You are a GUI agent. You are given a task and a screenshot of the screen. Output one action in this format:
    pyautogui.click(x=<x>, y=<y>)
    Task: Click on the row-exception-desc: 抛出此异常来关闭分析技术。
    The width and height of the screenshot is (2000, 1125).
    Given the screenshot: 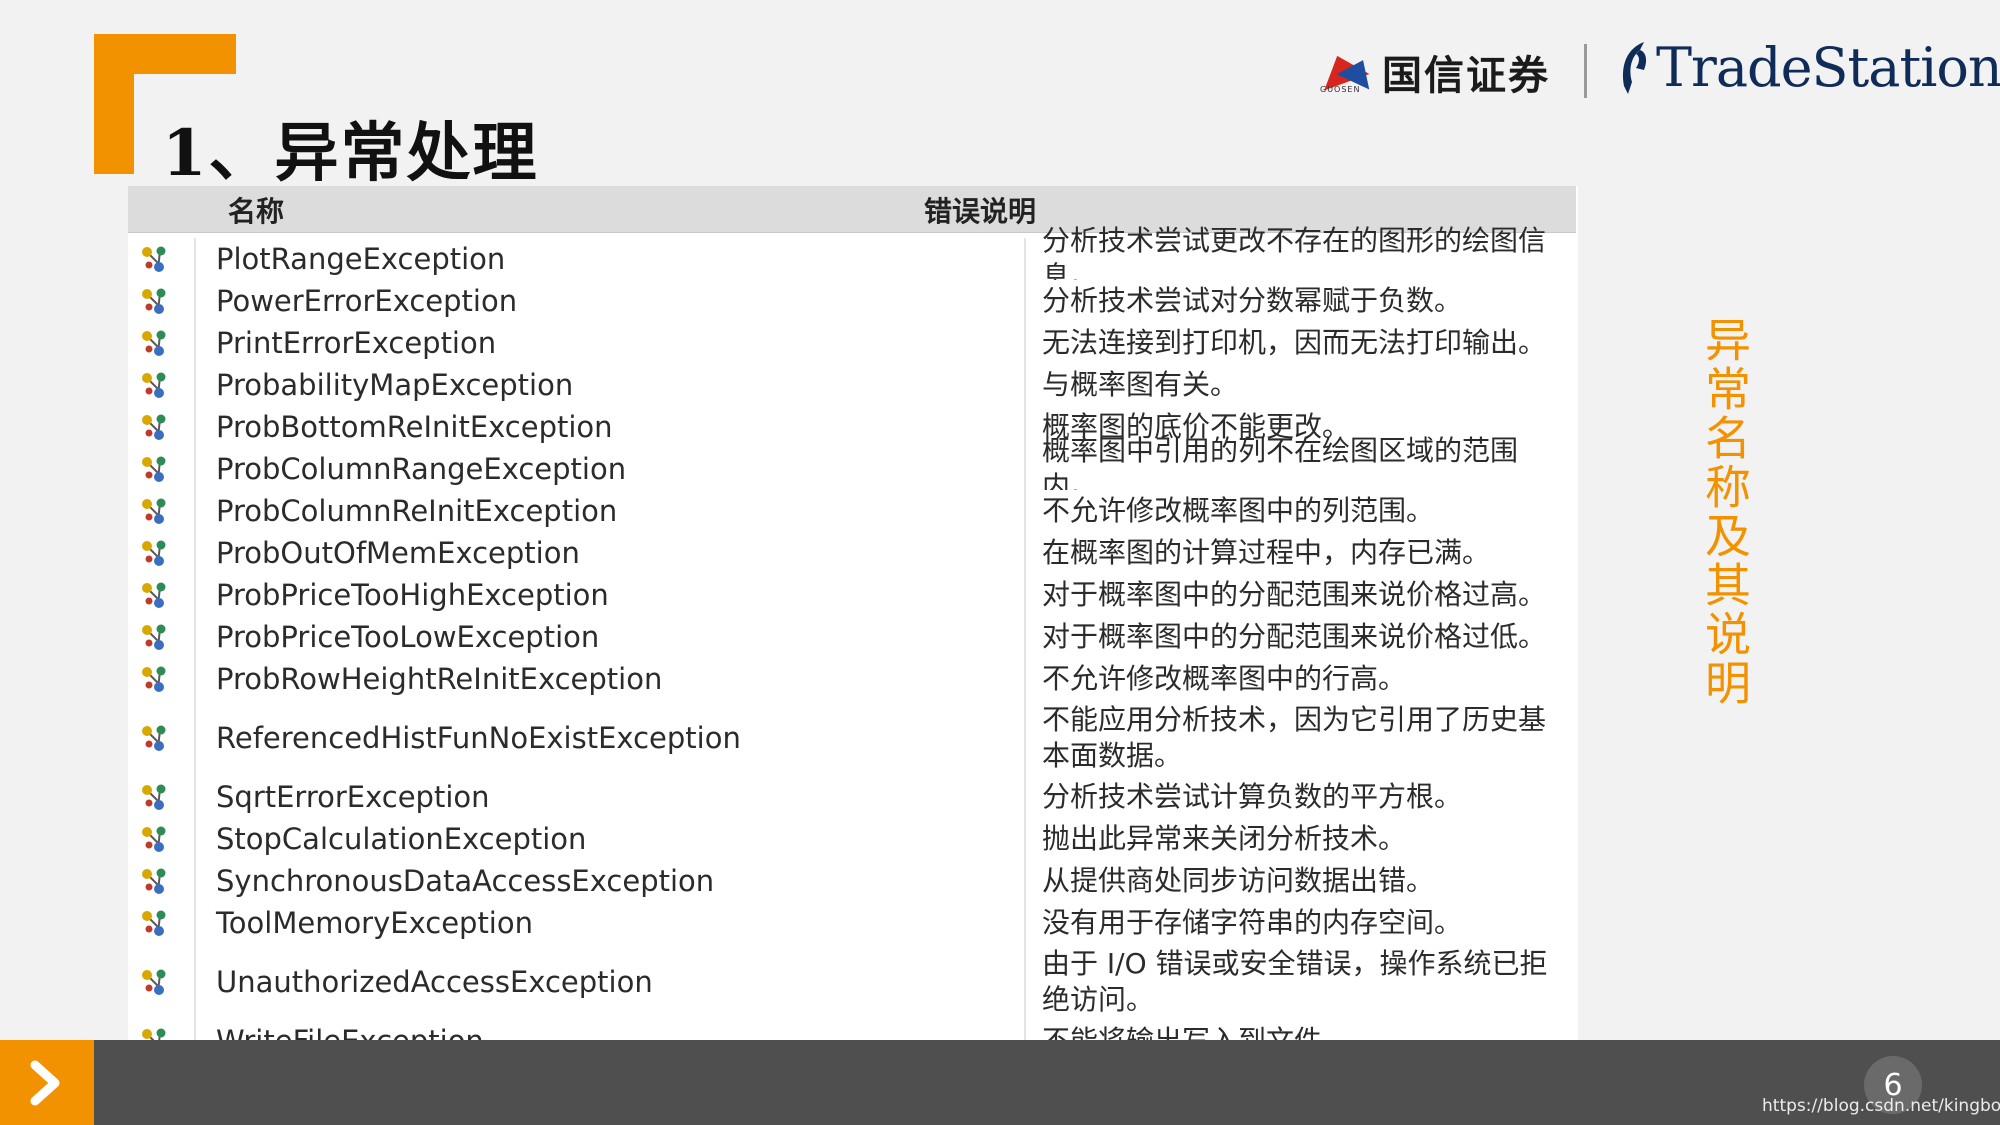 What is the action you would take?
    pyautogui.click(x=1224, y=838)
    